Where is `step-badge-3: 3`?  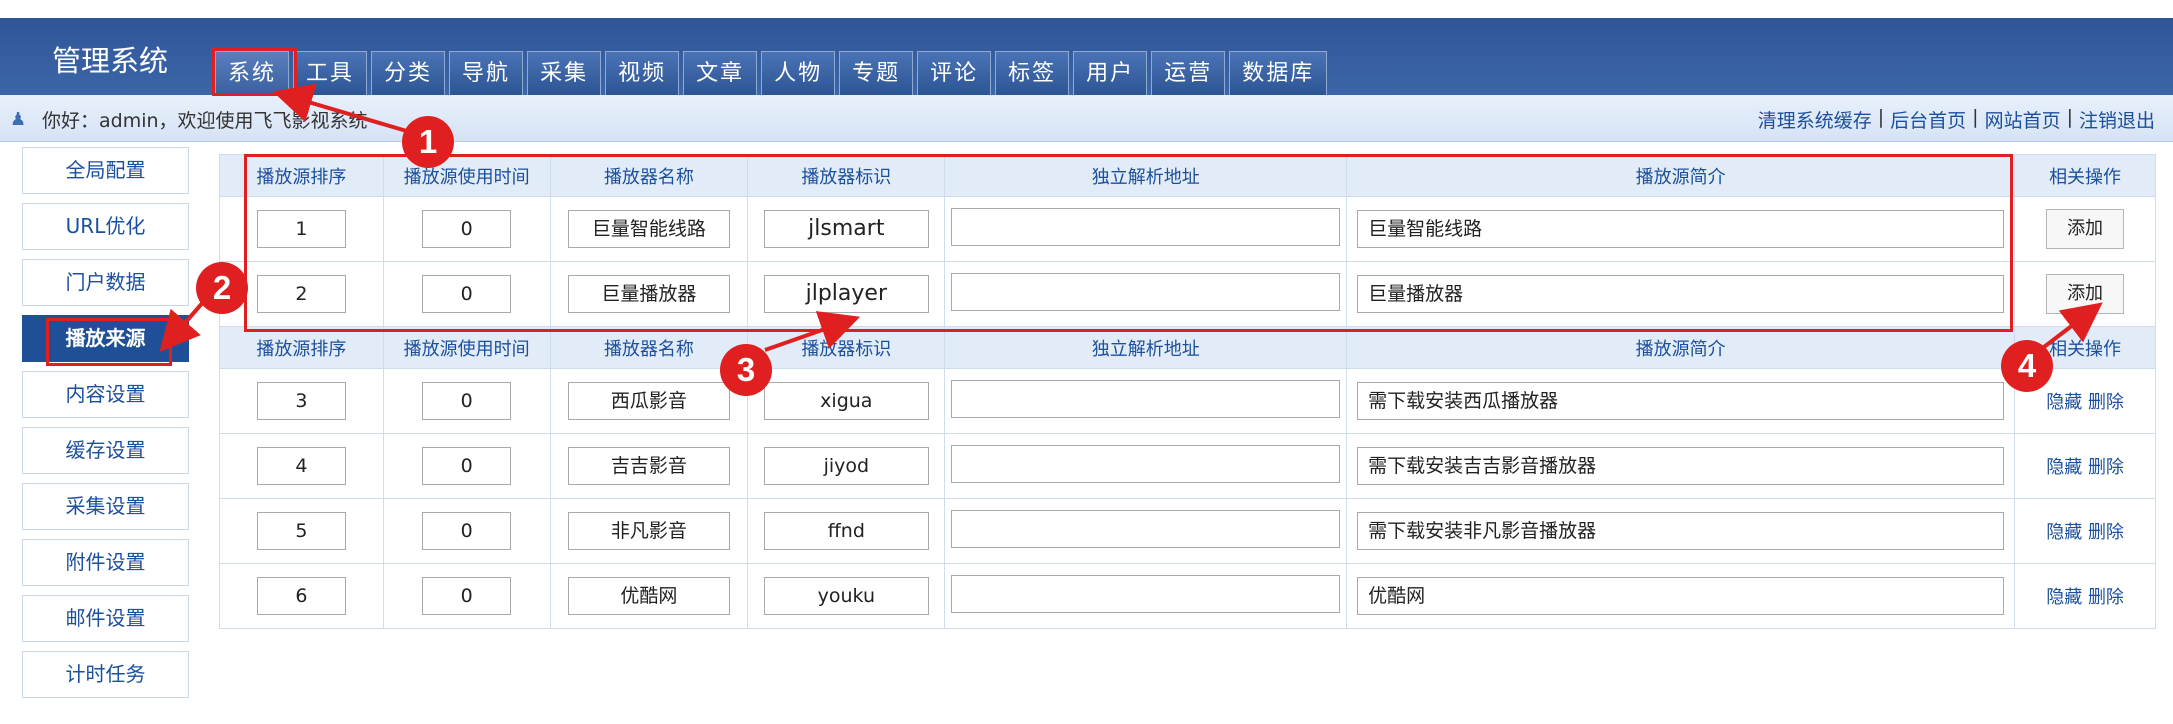
step-badge-3: 3 is located at coordinates (746, 370).